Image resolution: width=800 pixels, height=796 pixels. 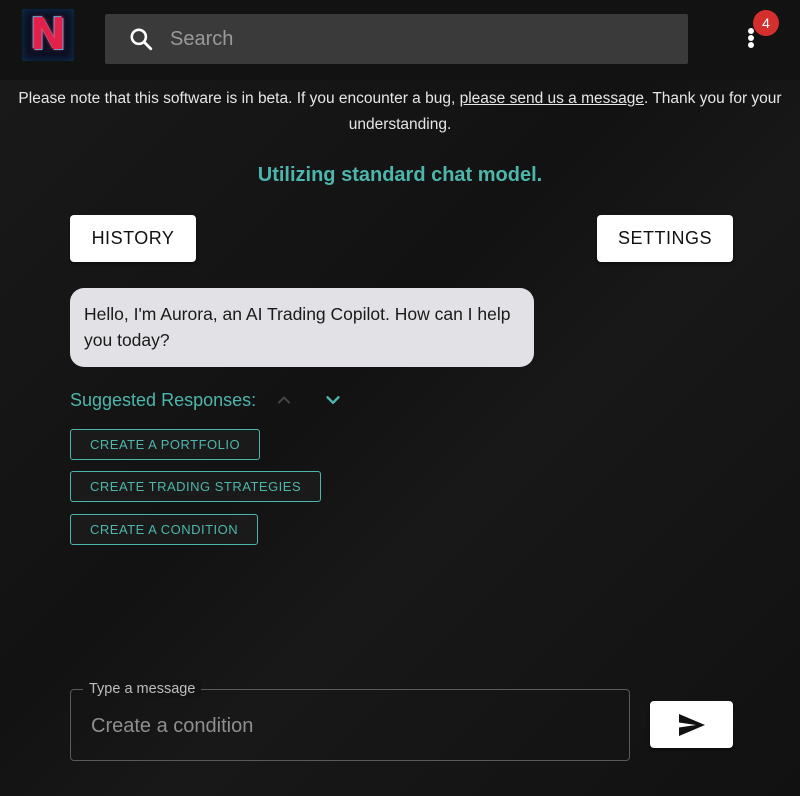 What do you see at coordinates (284, 400) in the screenshot?
I see `chevron-up-icon` at bounding box center [284, 400].